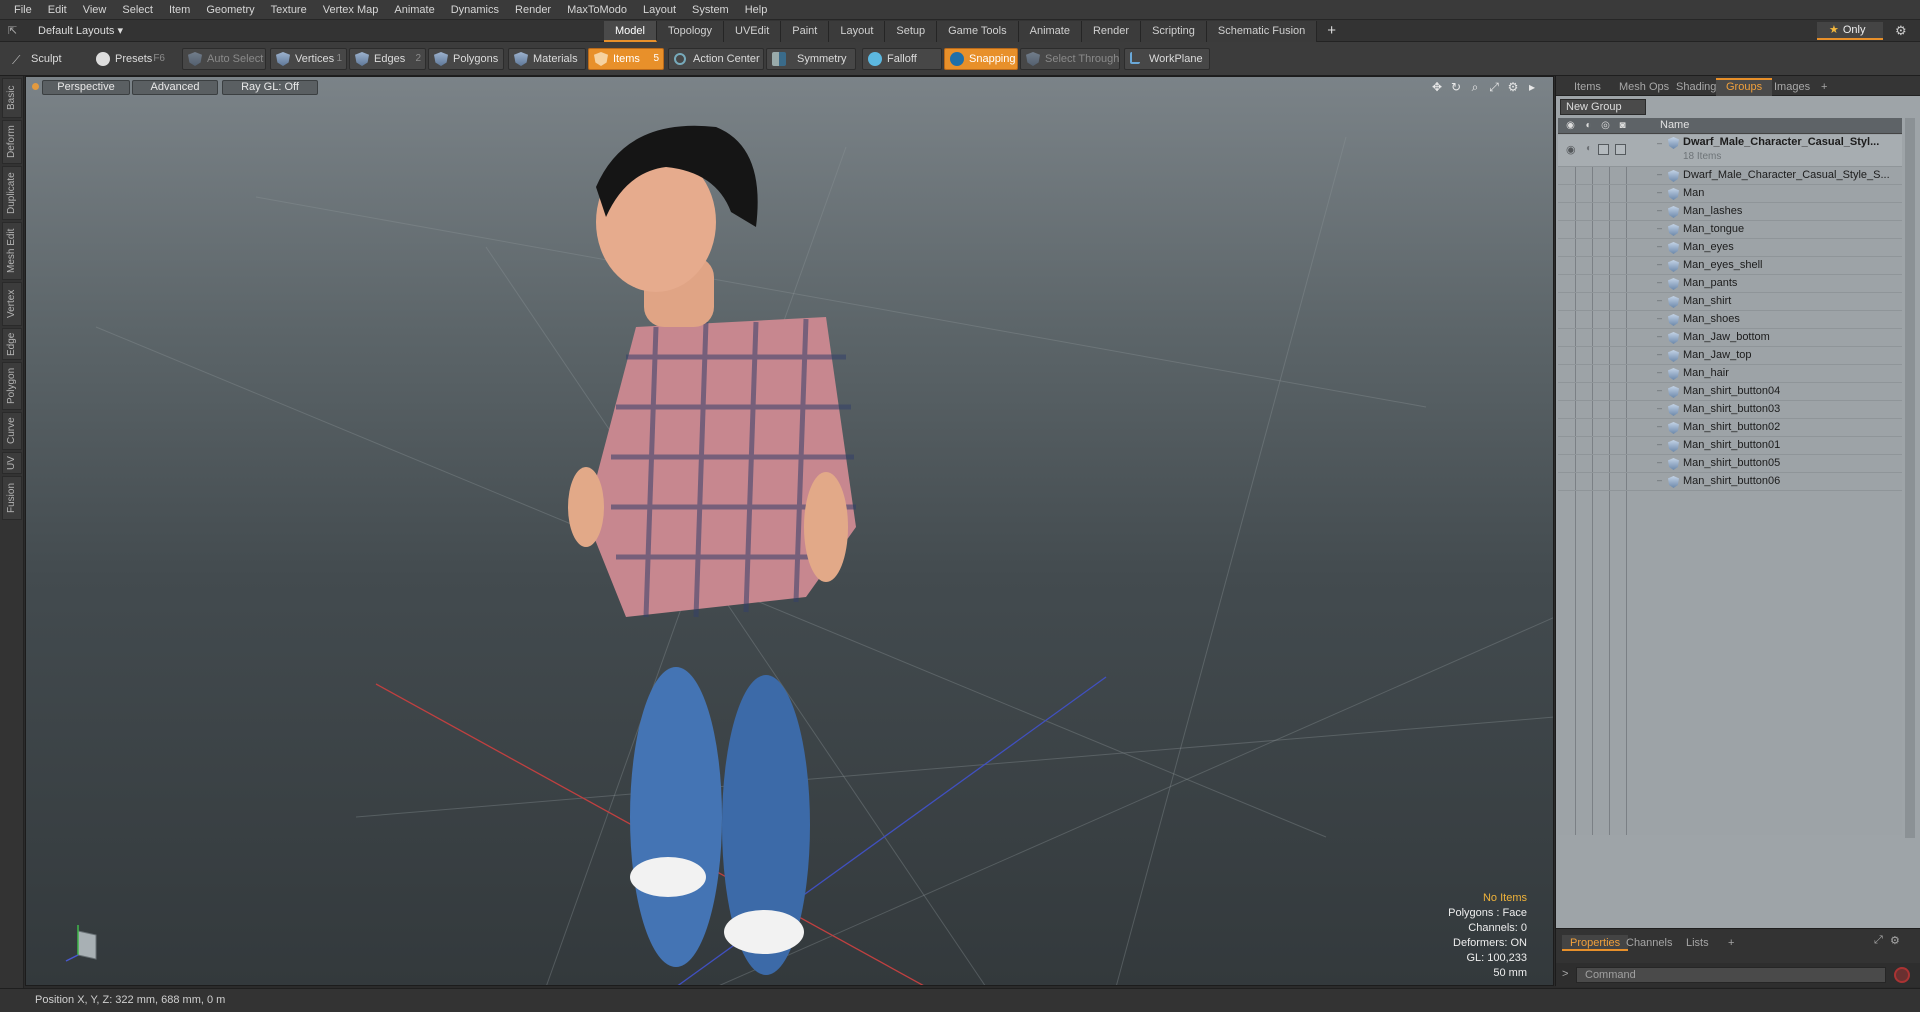  Describe the element at coordinates (1513, 87) in the screenshot. I see `viewport-gear-icon: ⚙` at that location.